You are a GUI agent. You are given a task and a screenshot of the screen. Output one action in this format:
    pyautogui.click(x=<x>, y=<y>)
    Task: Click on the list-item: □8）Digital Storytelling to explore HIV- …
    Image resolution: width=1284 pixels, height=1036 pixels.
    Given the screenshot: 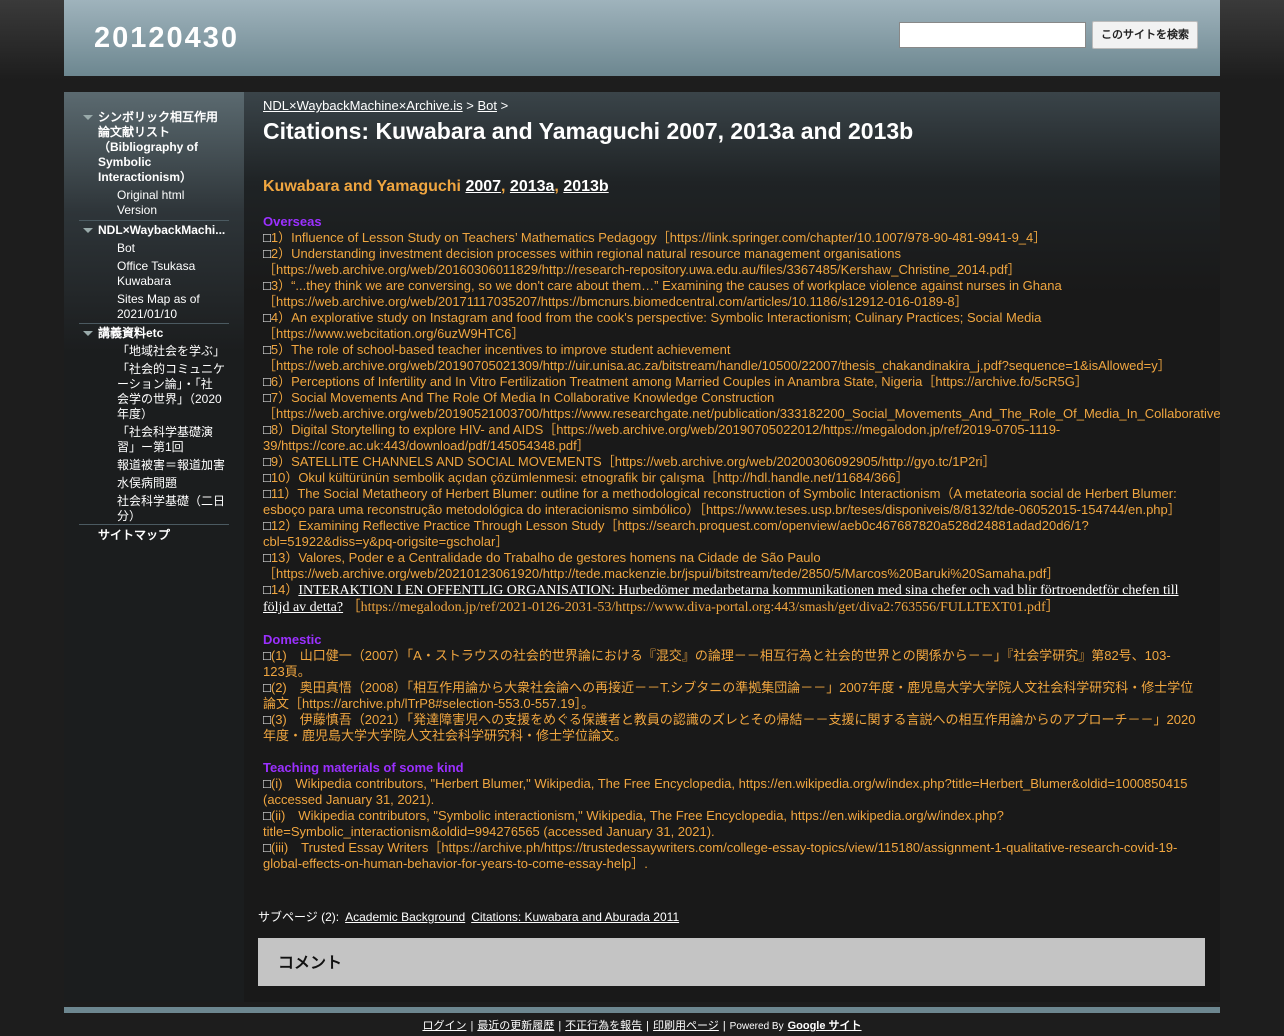 What is the action you would take?
    pyautogui.click(x=662, y=437)
    